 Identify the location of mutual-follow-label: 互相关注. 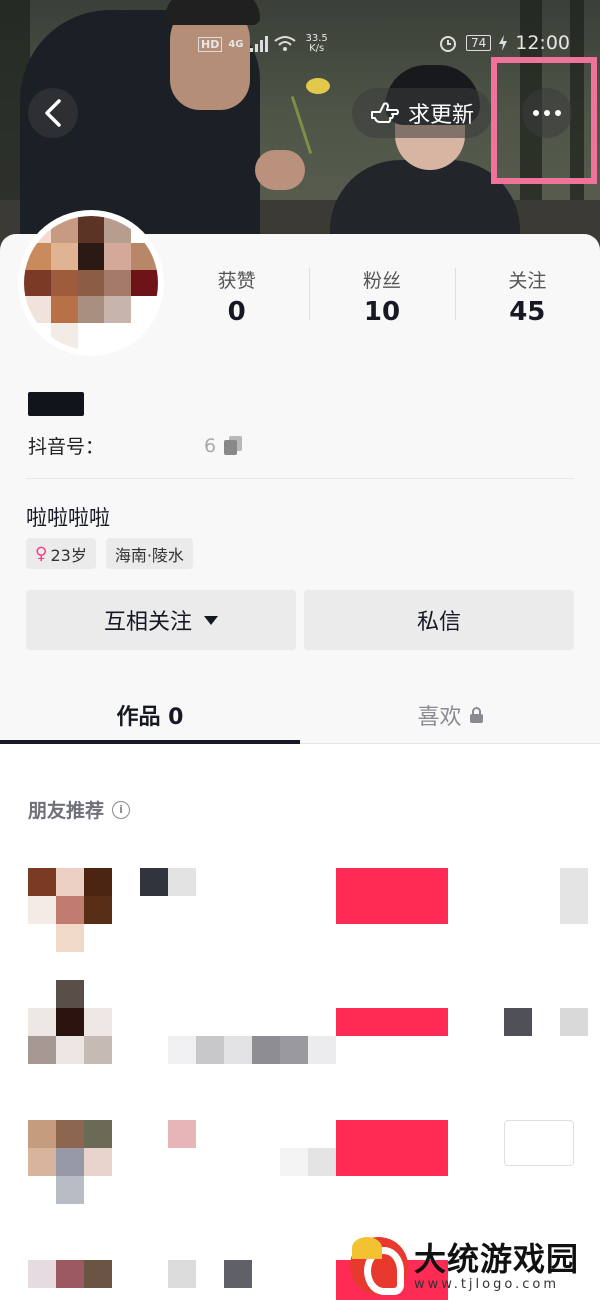
(147, 622).